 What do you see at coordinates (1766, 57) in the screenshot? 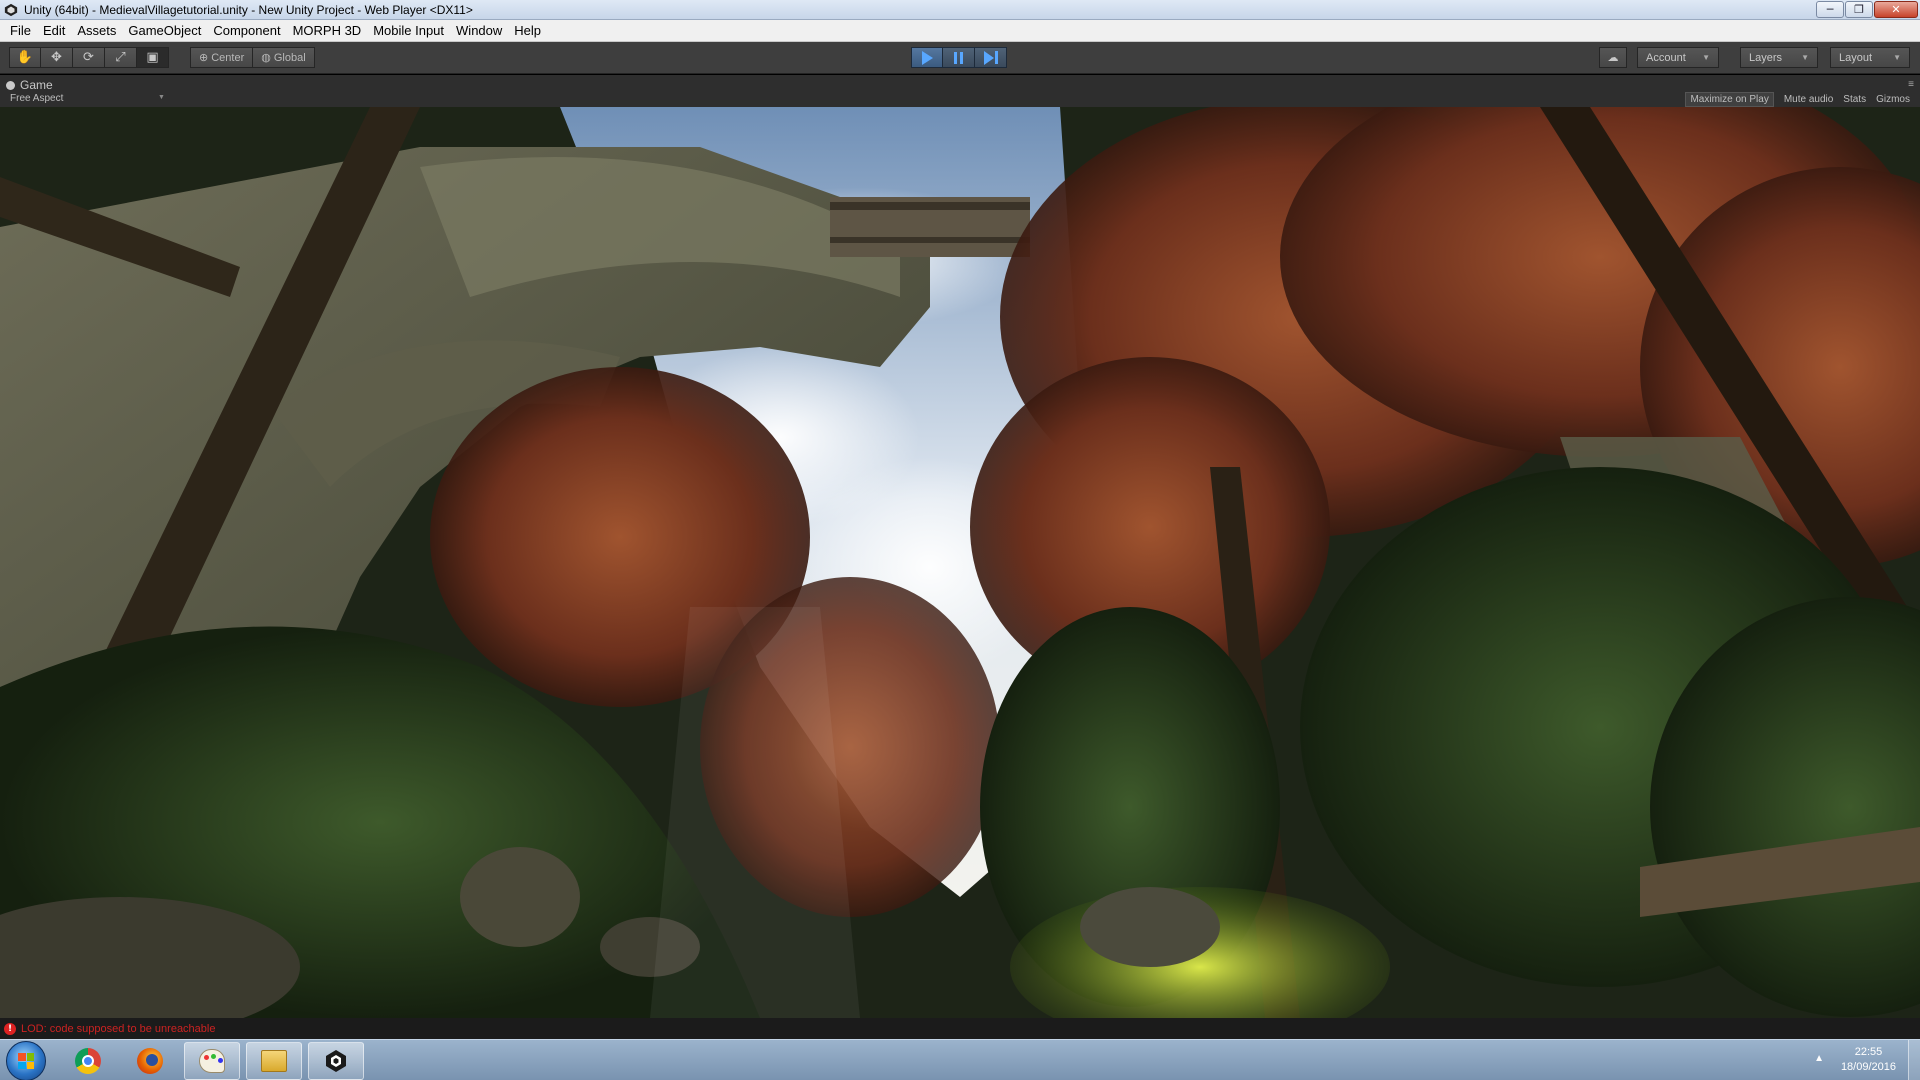
I see `layers-label: Layers` at bounding box center [1766, 57].